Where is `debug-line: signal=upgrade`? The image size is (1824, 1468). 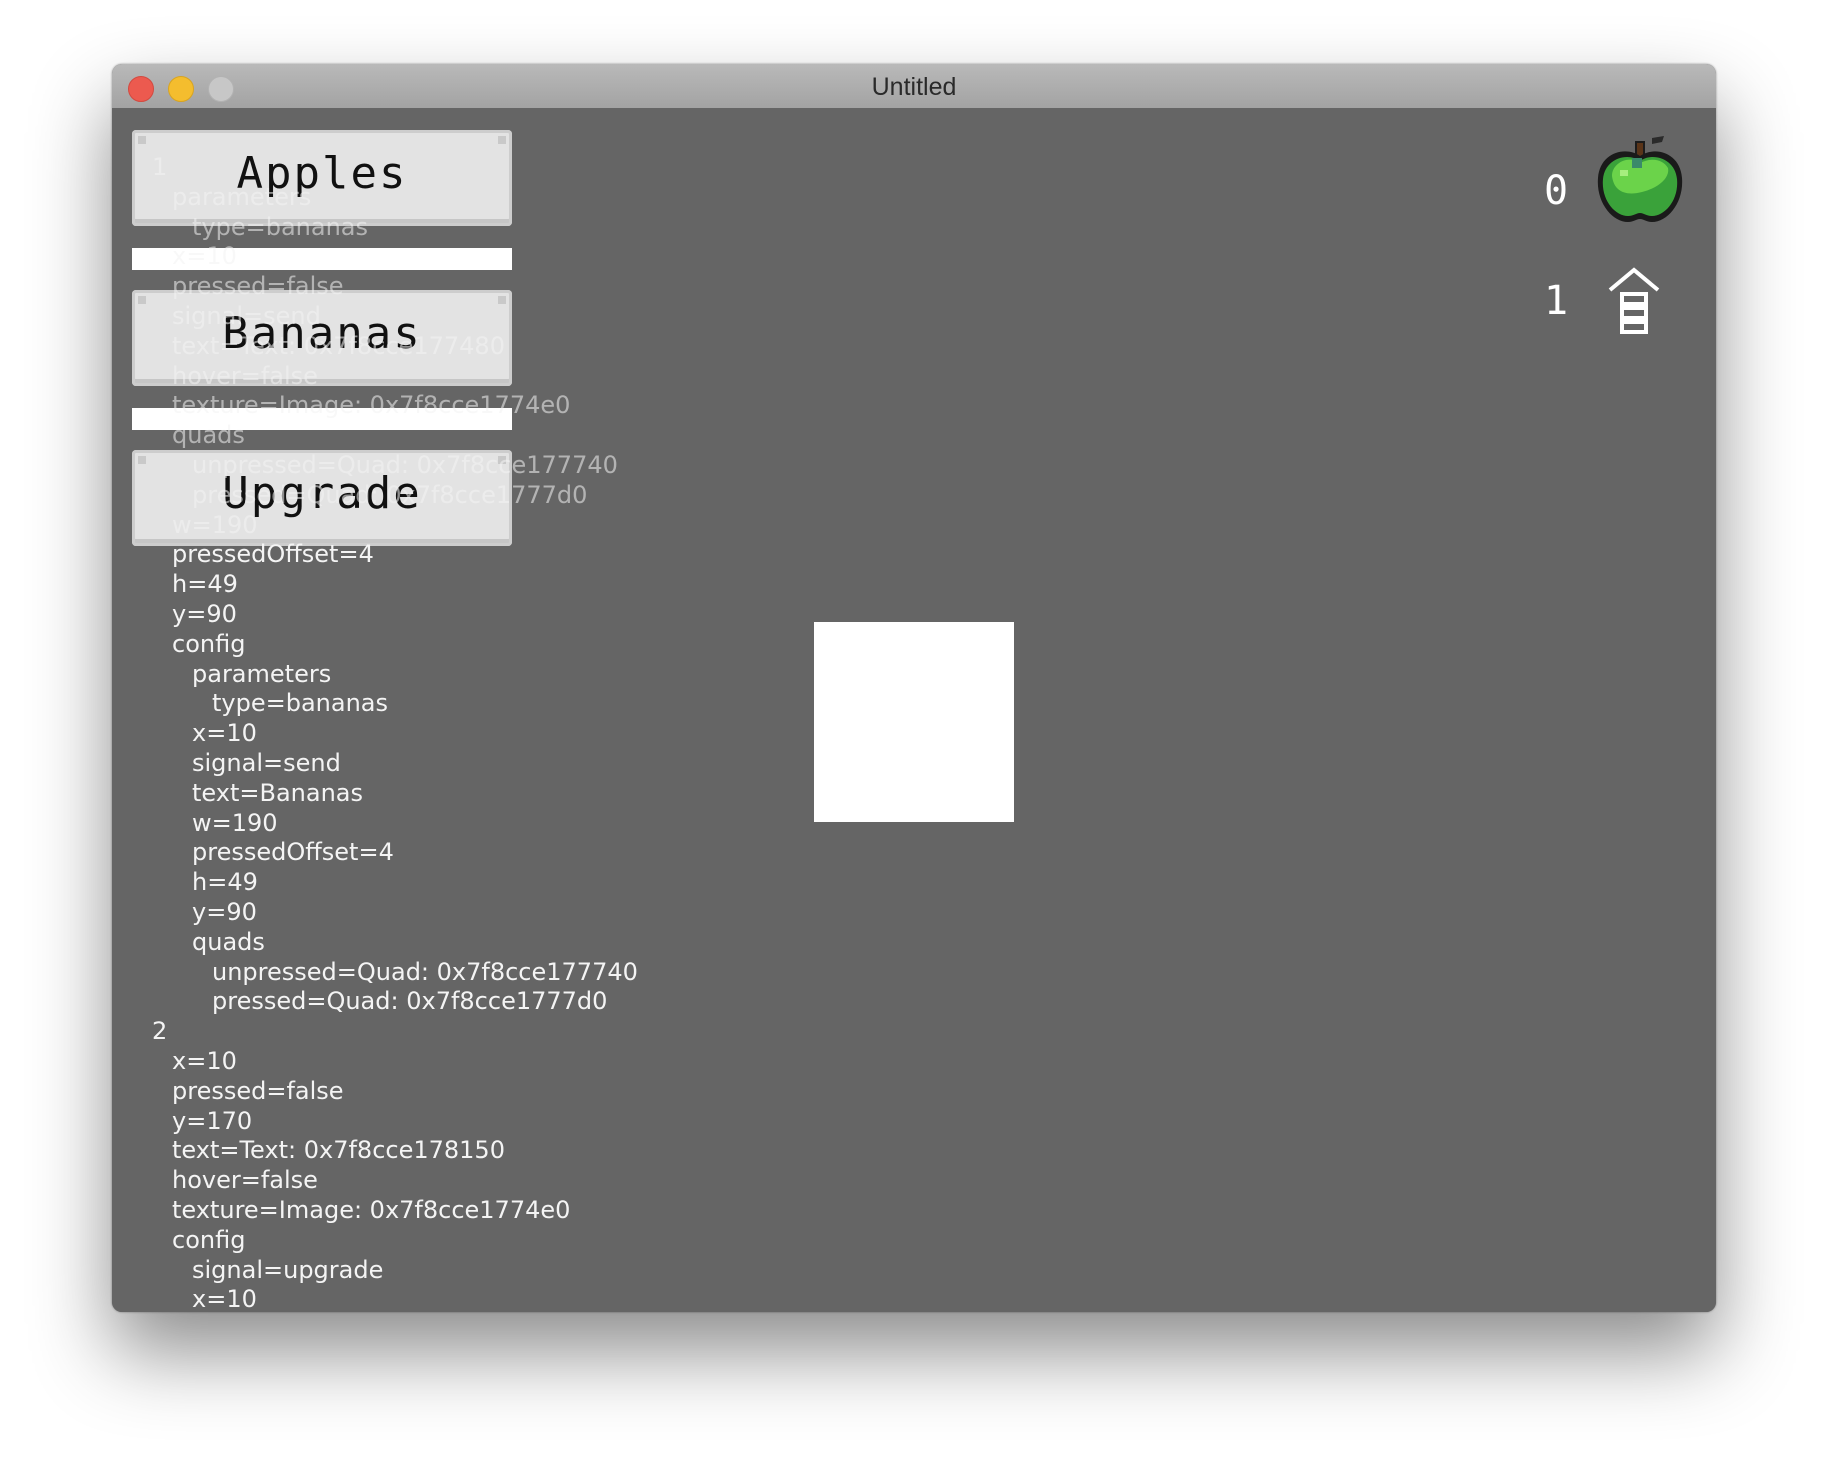 debug-line: signal=upgrade is located at coordinates (288, 1269).